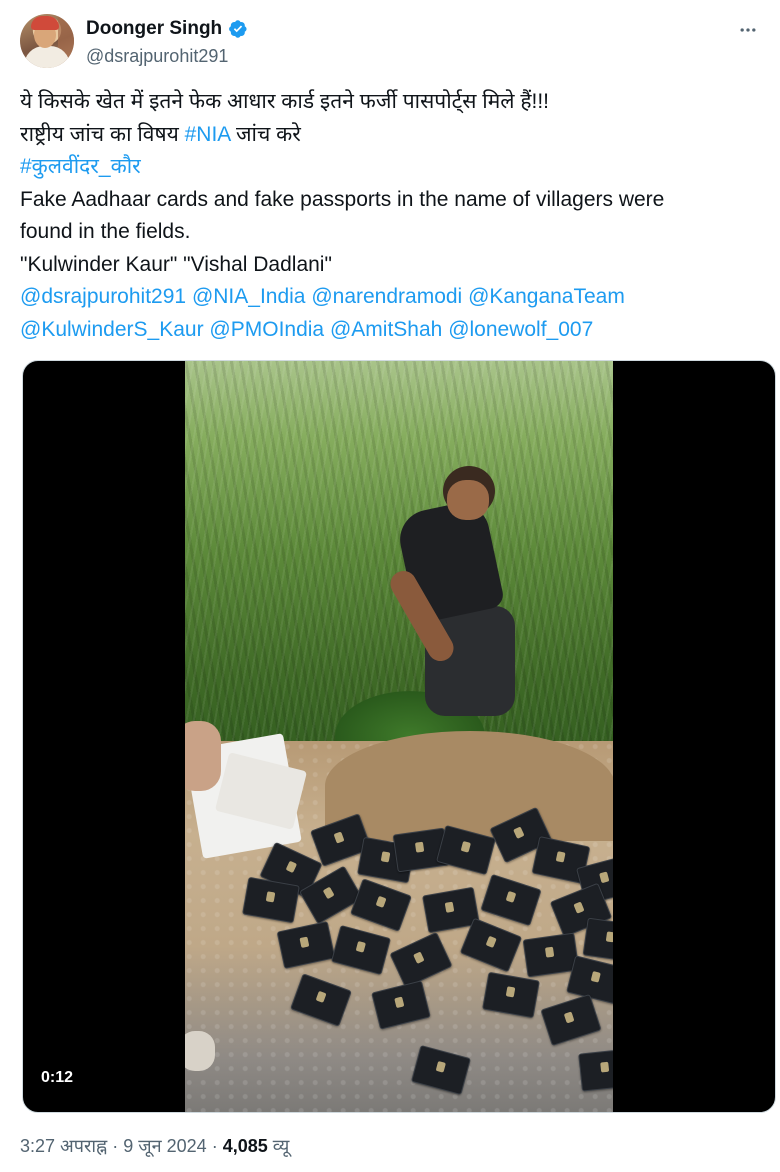 The image size is (780, 1172). I want to click on author-name-row: Doonger Singh, so click(167, 29).